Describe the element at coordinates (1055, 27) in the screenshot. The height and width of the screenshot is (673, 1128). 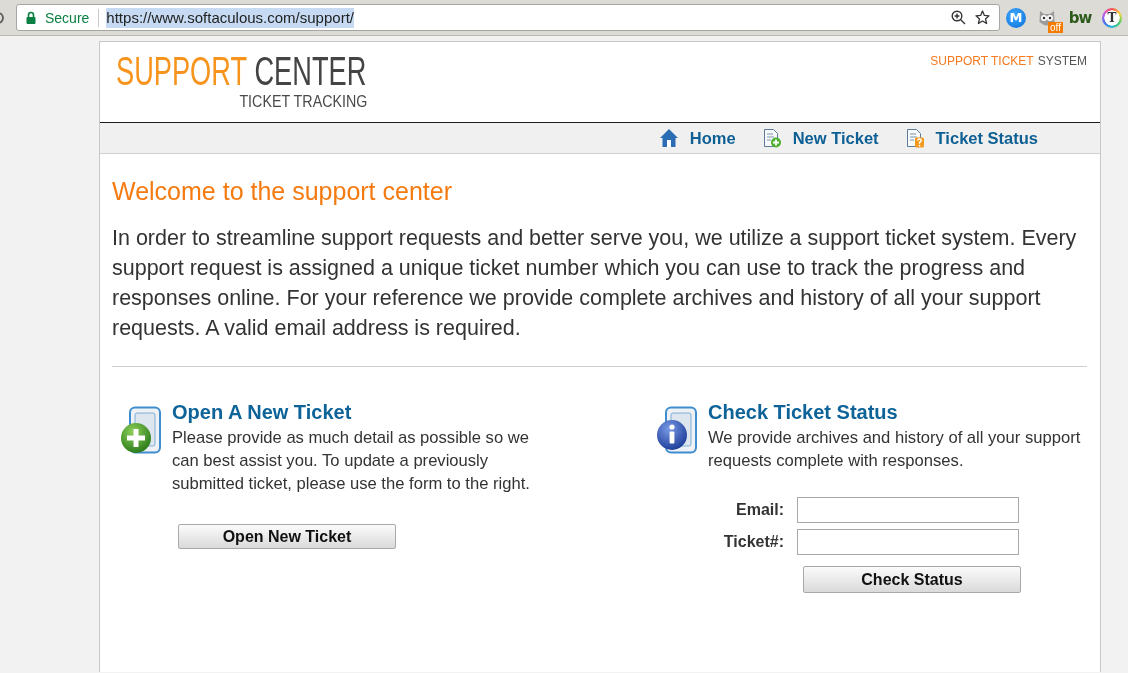
I see `extension-status-tag: off` at that location.